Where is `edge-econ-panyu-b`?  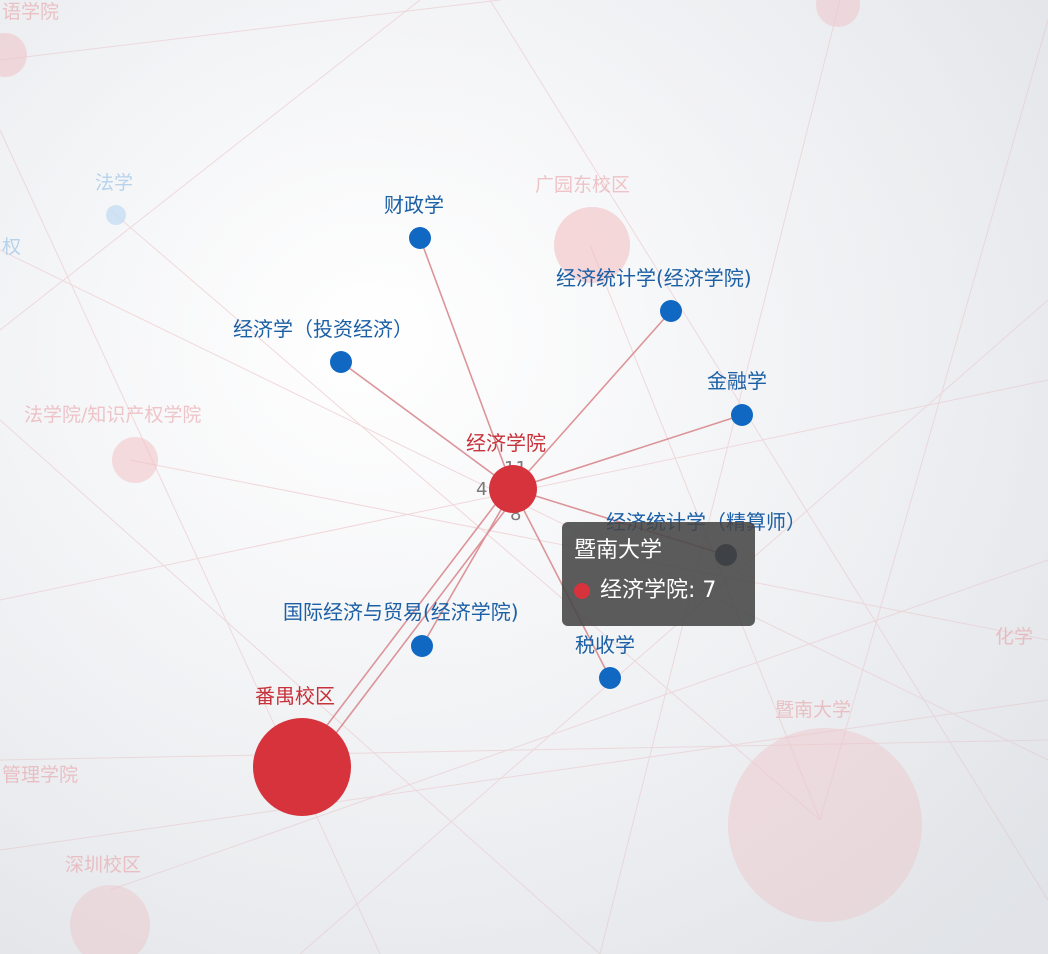
edge-econ-panyu-b is located at coordinates (413, 631).